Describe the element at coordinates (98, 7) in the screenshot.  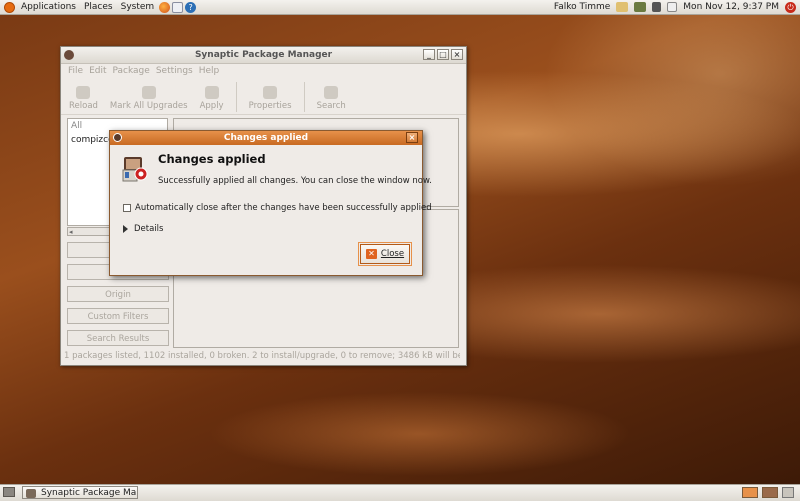
I see `menu-places: Places` at that location.